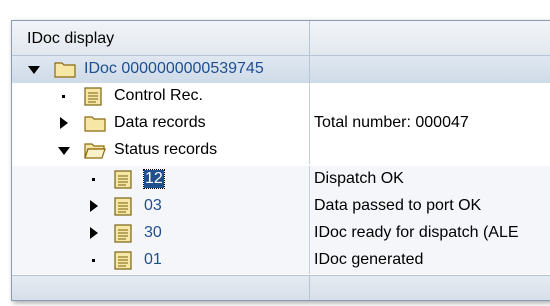  What do you see at coordinates (281, 287) in the screenshot?
I see `tree-footer` at bounding box center [281, 287].